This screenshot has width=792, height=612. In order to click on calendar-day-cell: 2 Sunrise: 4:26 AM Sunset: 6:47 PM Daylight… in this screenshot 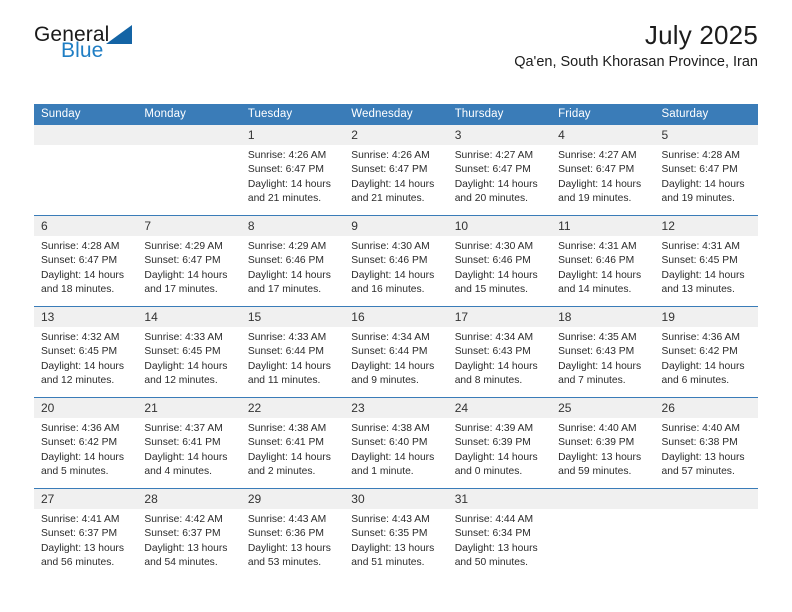, I will do `click(396, 170)`.